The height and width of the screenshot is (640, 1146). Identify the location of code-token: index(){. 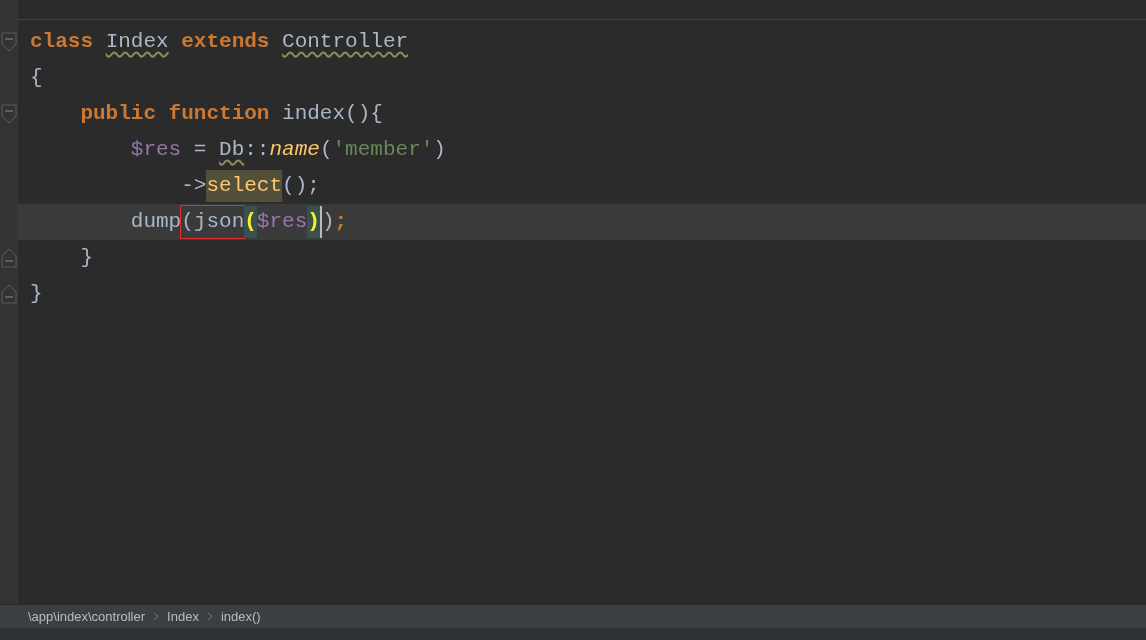
(332, 114).